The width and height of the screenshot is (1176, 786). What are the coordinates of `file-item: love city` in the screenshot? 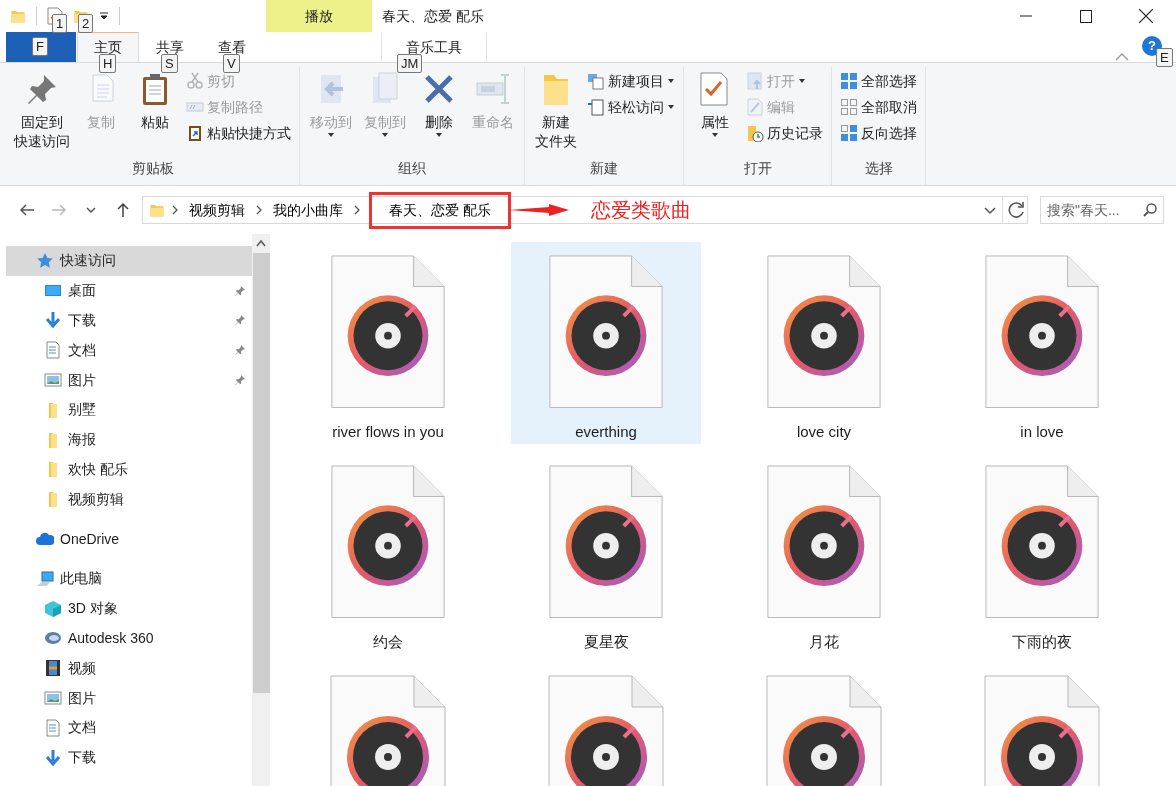 It's located at (824, 343).